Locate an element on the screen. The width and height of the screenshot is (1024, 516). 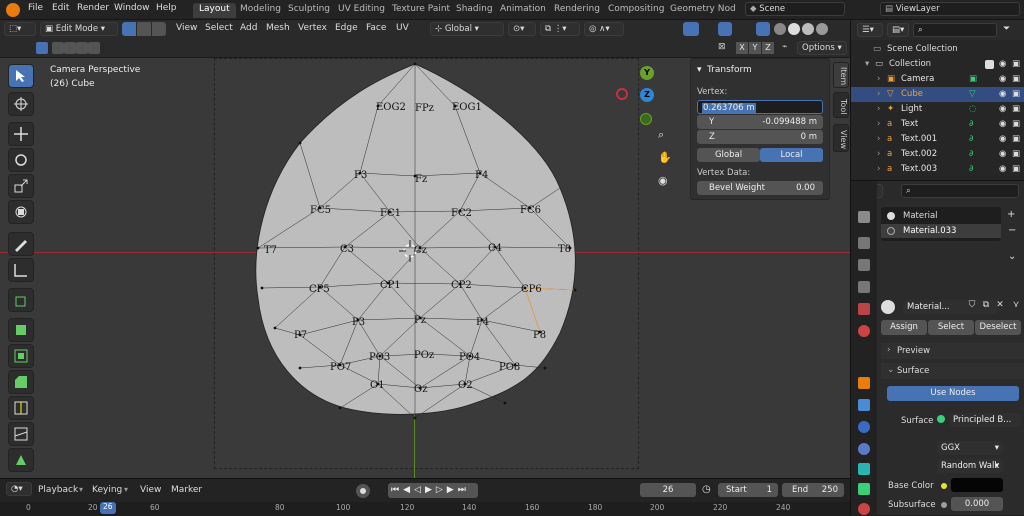
current-frame-field: 26 is located at coordinates (668, 490).